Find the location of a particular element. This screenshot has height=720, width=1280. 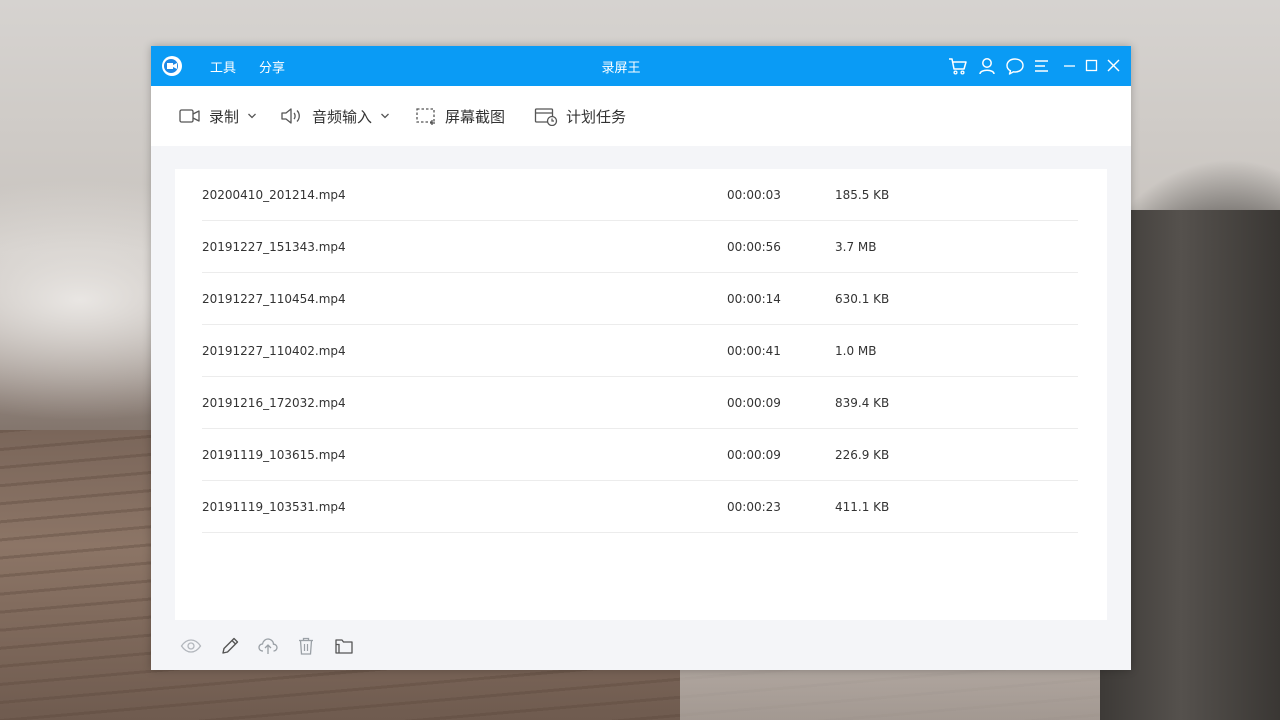

upload-icon is located at coordinates (268, 646).